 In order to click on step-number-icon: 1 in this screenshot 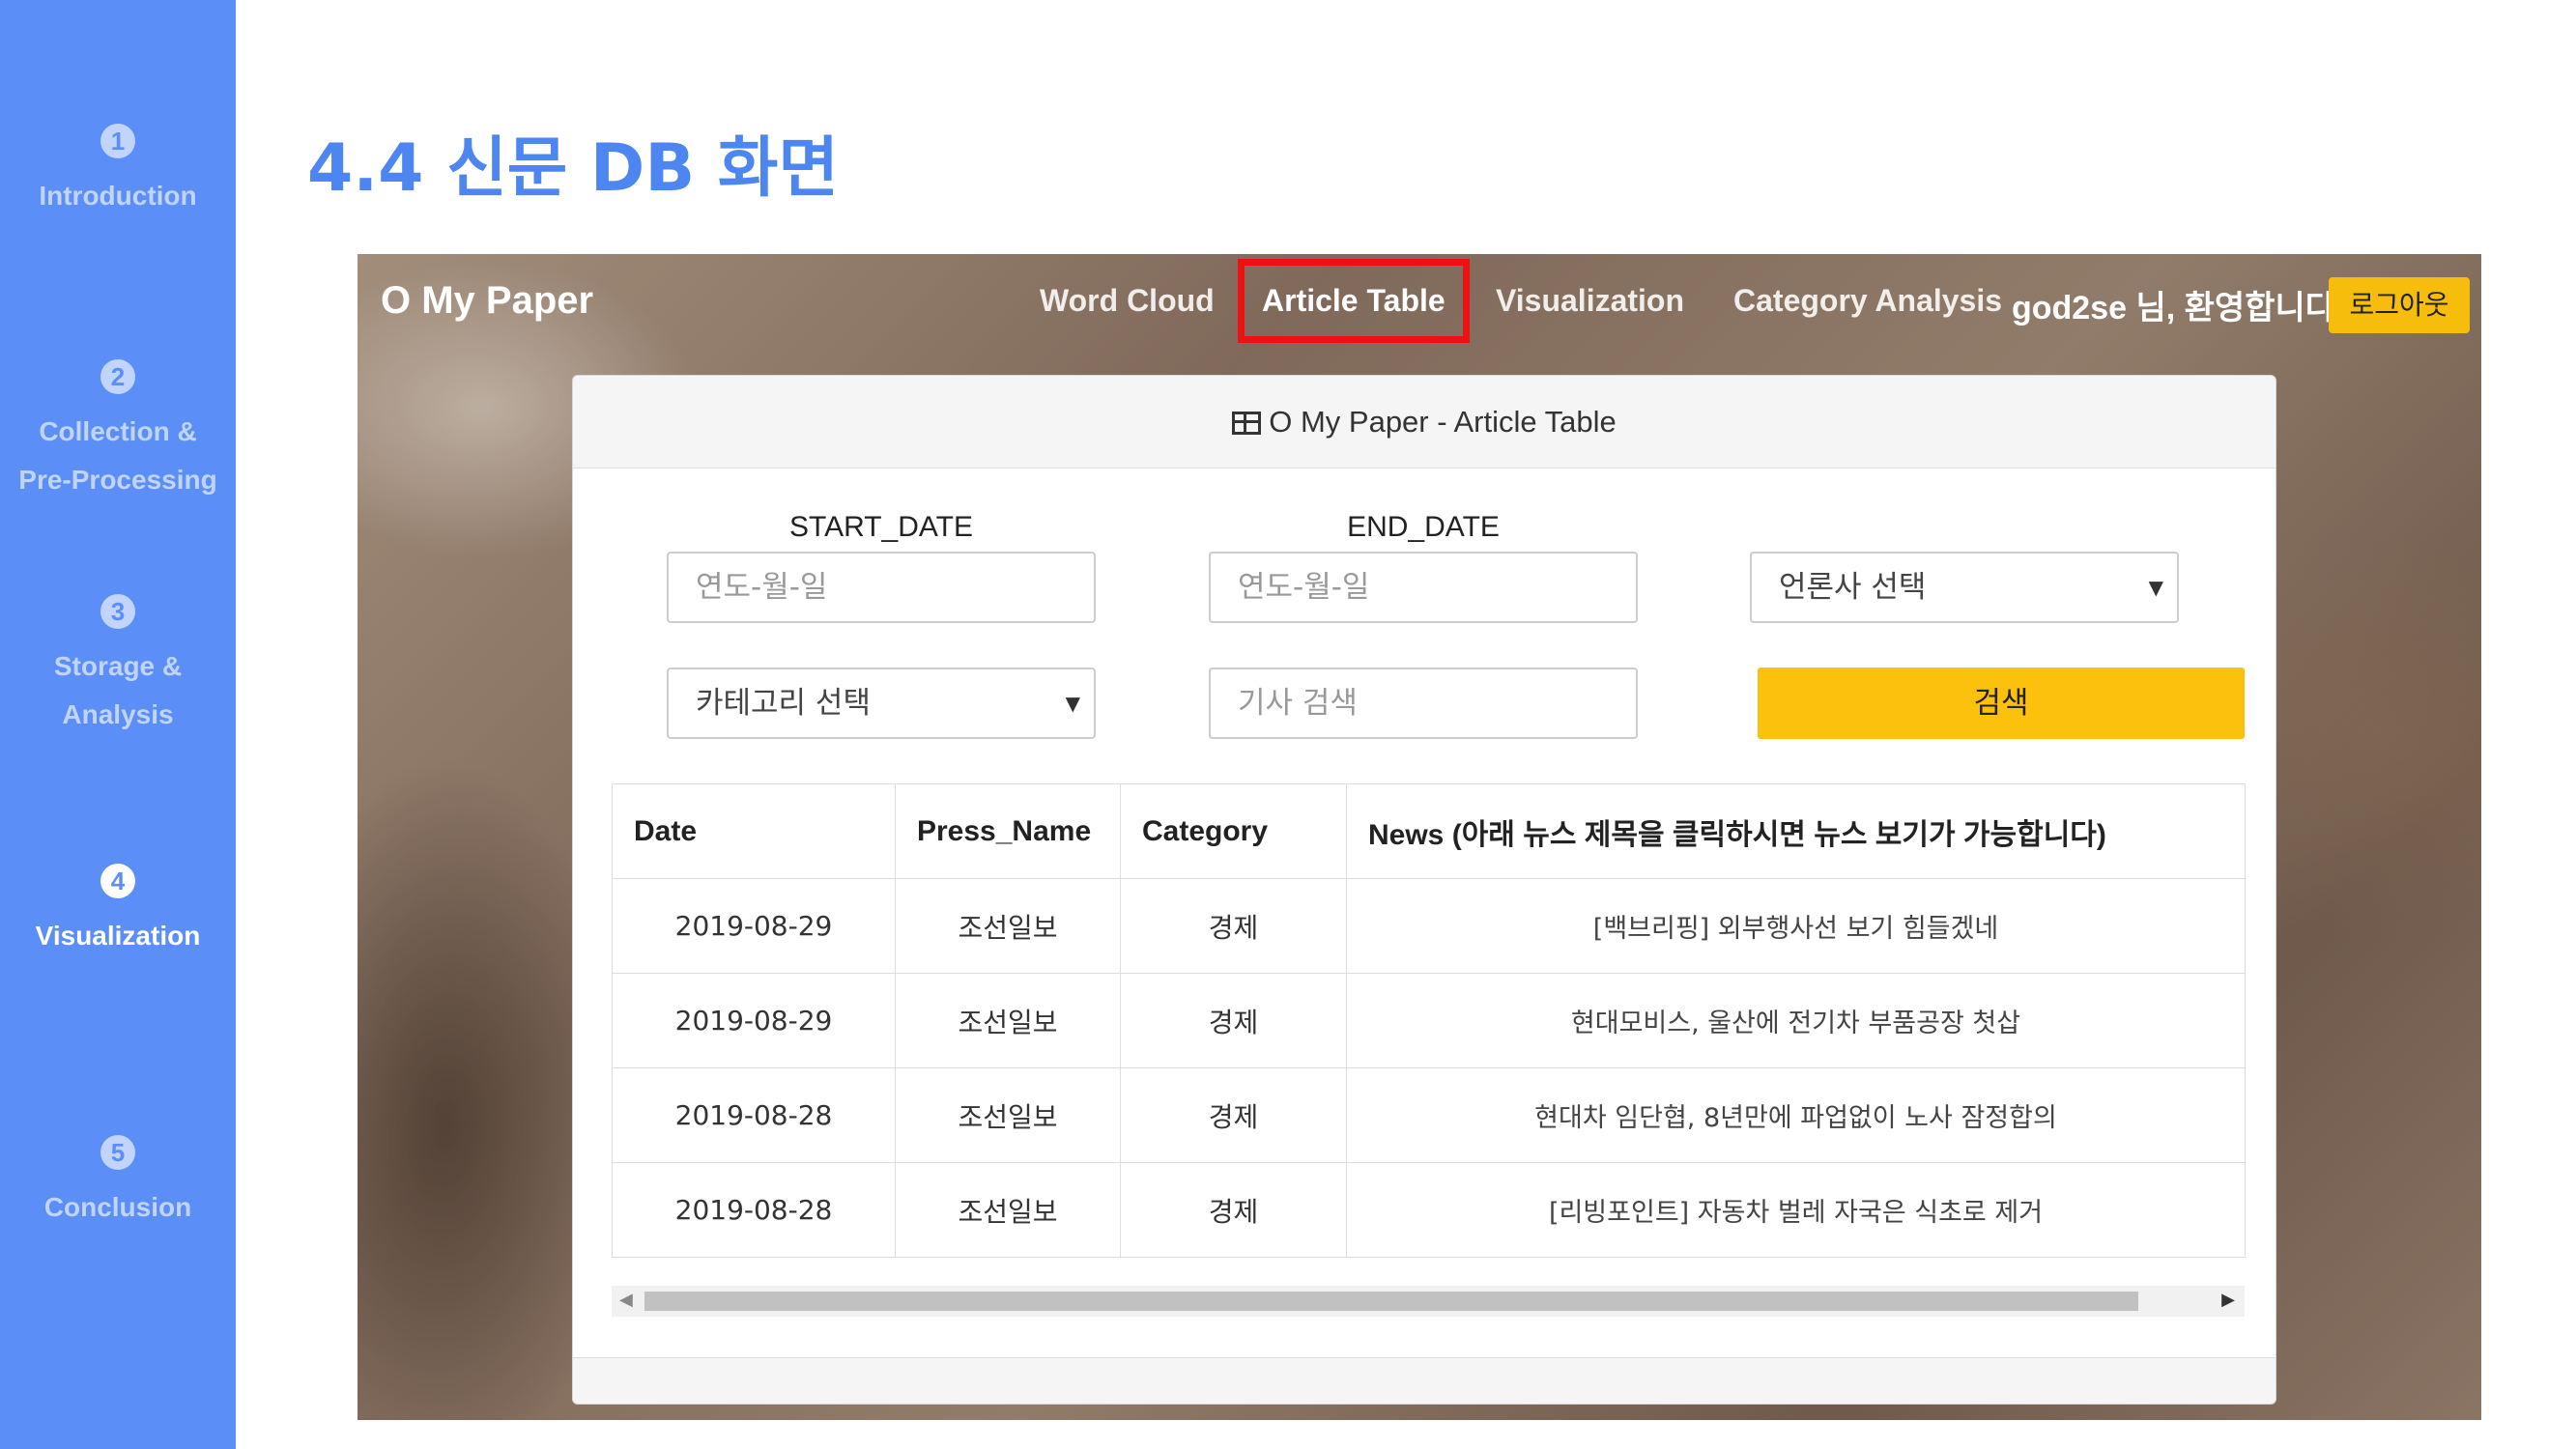, I will do `click(118, 141)`.